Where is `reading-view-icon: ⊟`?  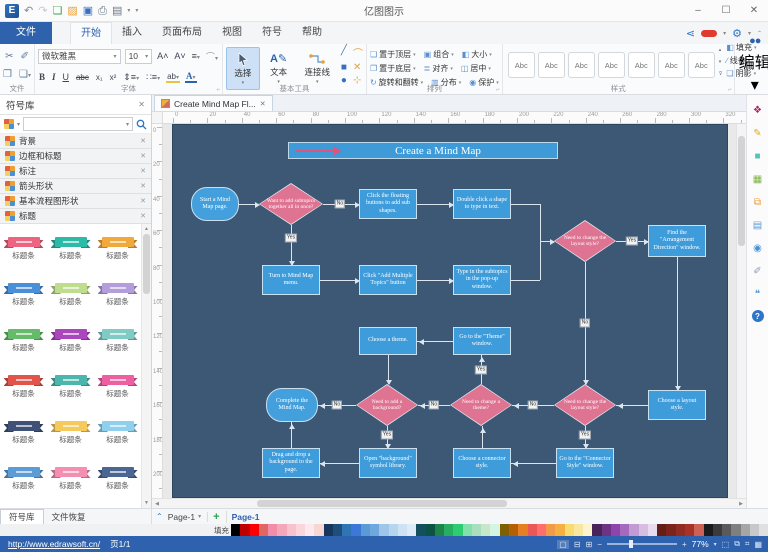
reading-view-icon: ⊟ is located at coordinates (577, 544).